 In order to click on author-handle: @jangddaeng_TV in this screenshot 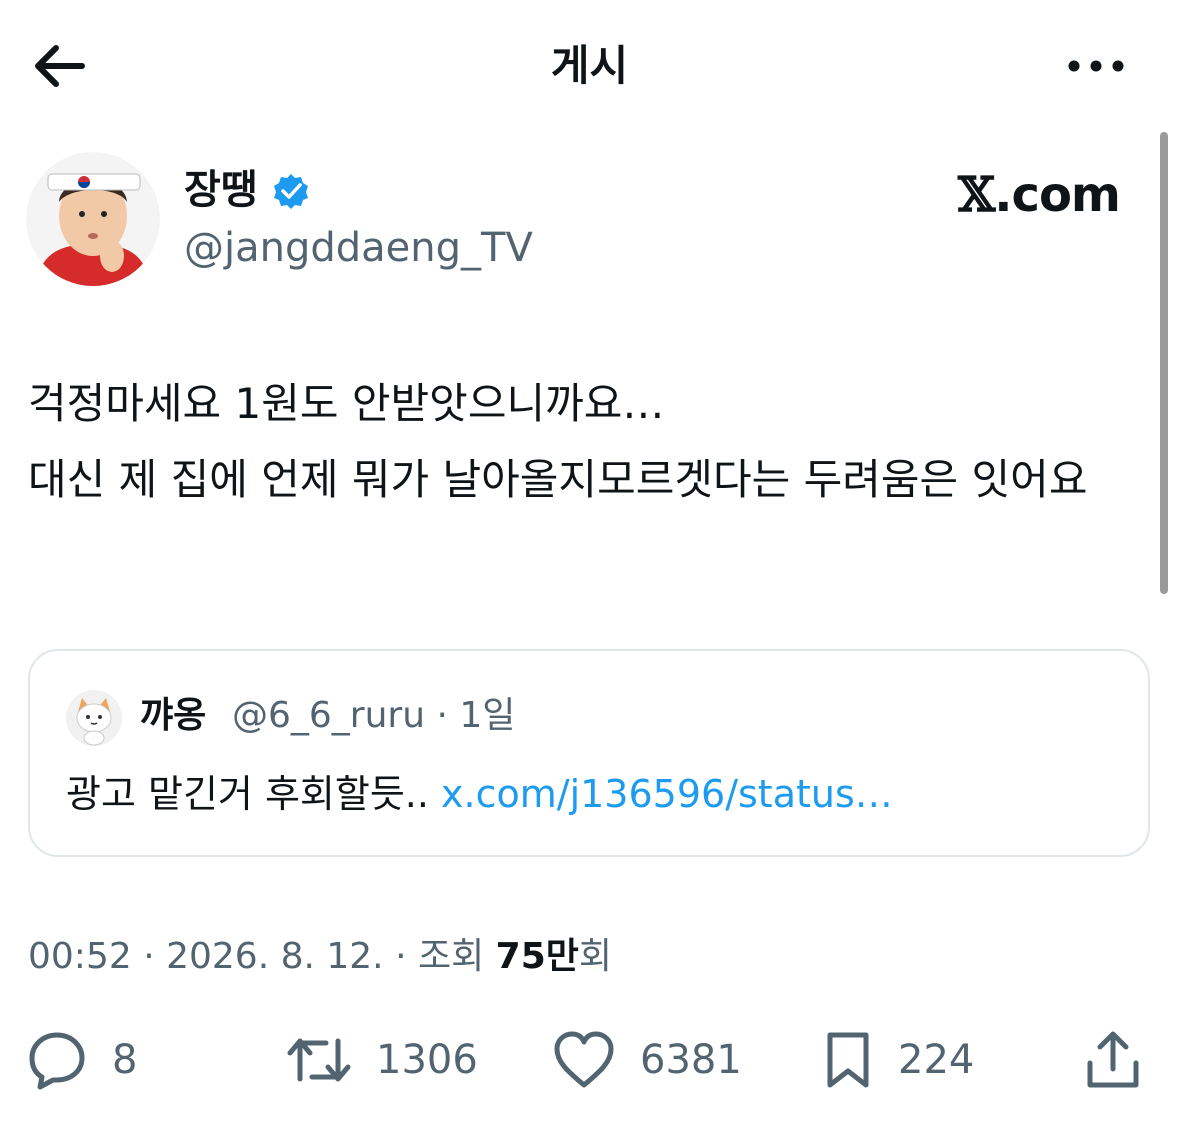, I will do `click(358, 248)`.